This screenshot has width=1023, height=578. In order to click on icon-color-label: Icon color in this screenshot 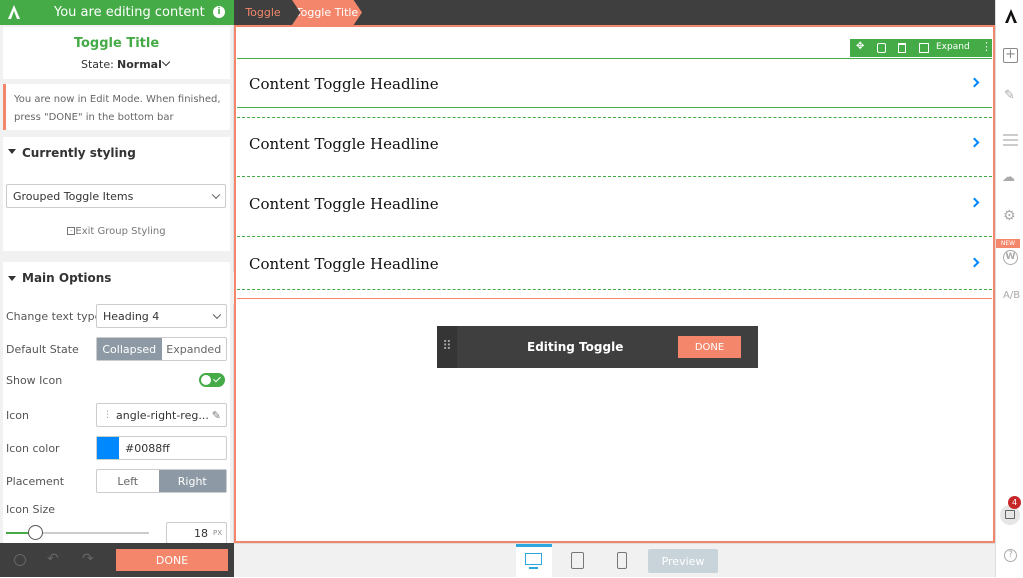, I will do `click(33, 448)`.